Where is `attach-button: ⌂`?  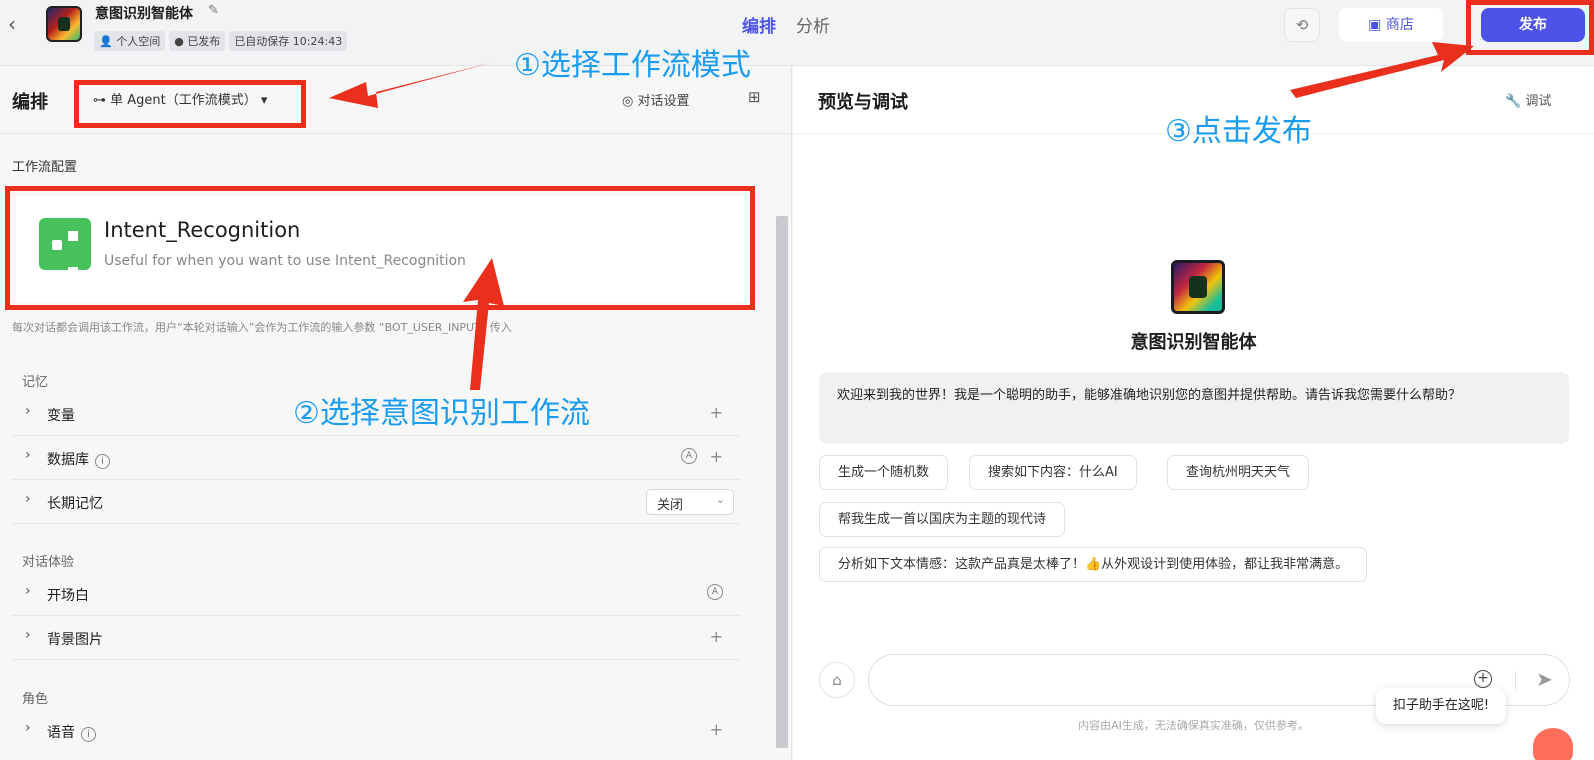
attach-button: ⌂ is located at coordinates (837, 680).